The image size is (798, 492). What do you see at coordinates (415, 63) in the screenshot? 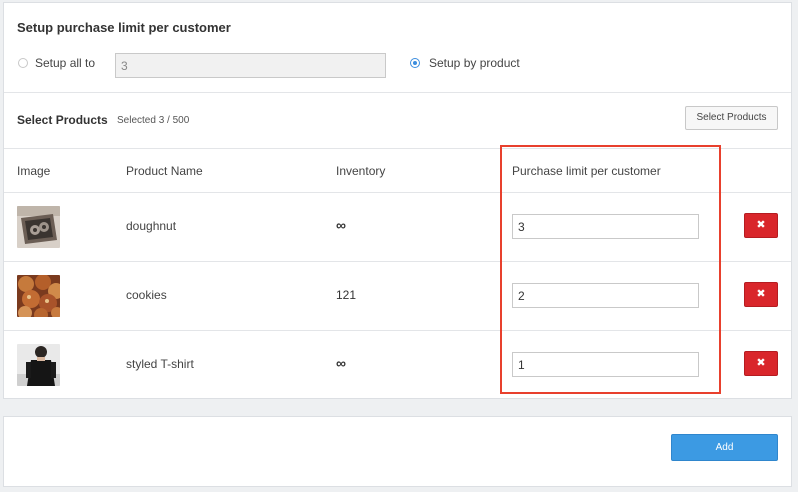
I see `setup-by-product-radio` at bounding box center [415, 63].